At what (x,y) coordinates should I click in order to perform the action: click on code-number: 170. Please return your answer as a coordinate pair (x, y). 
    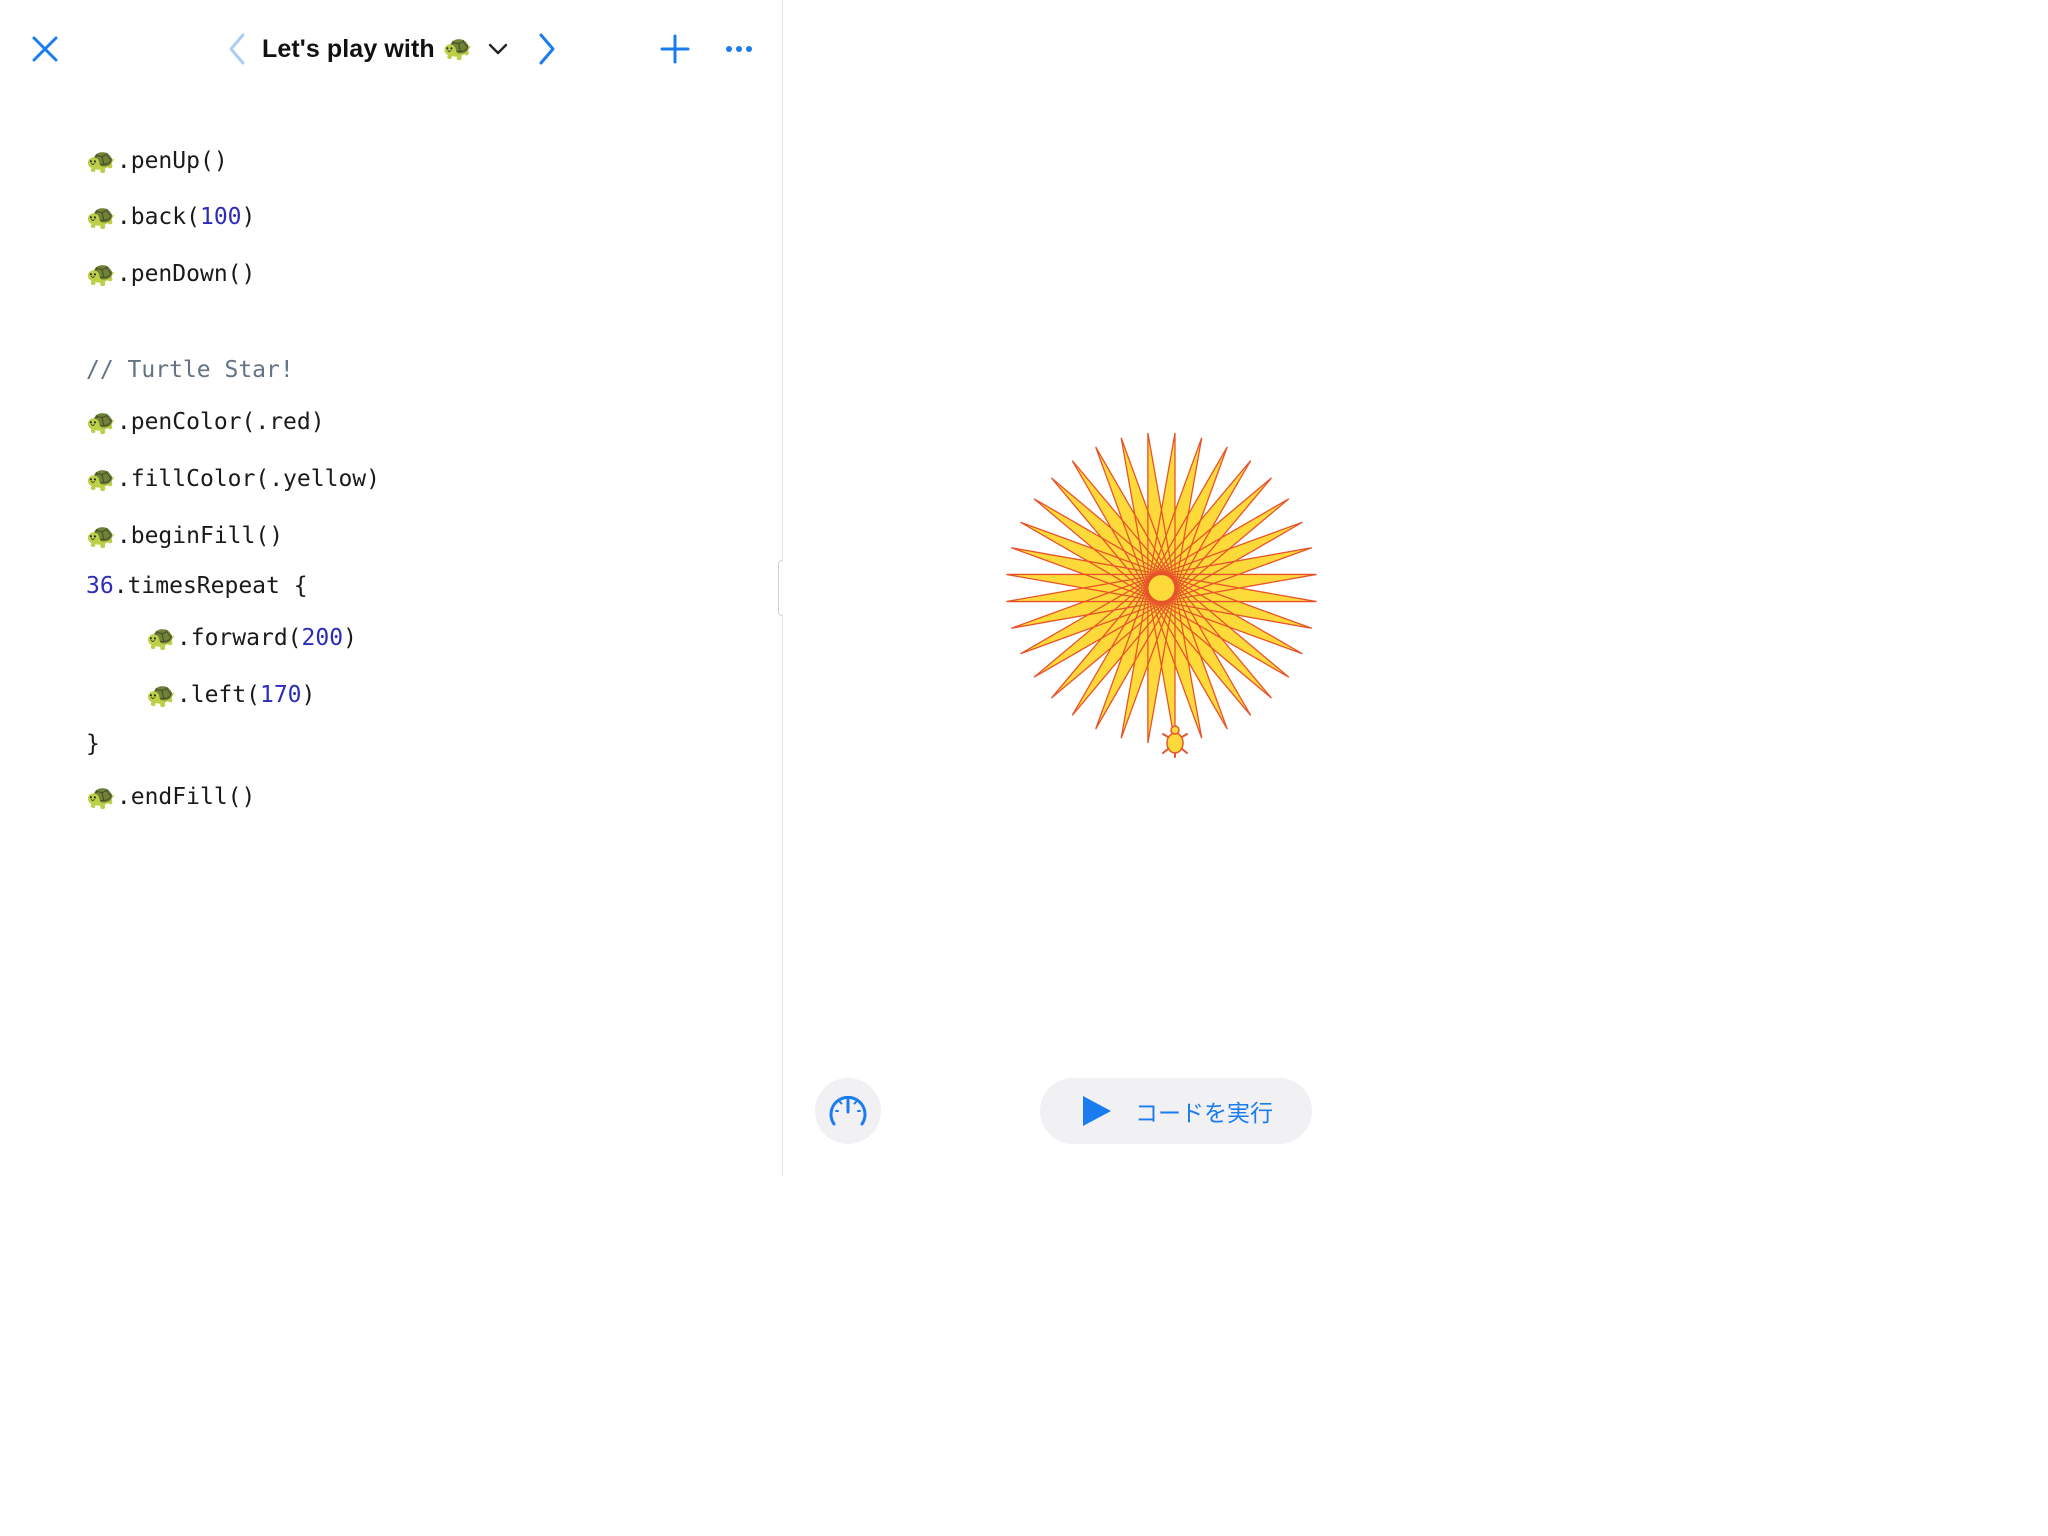
    Looking at the image, I should click on (281, 695).